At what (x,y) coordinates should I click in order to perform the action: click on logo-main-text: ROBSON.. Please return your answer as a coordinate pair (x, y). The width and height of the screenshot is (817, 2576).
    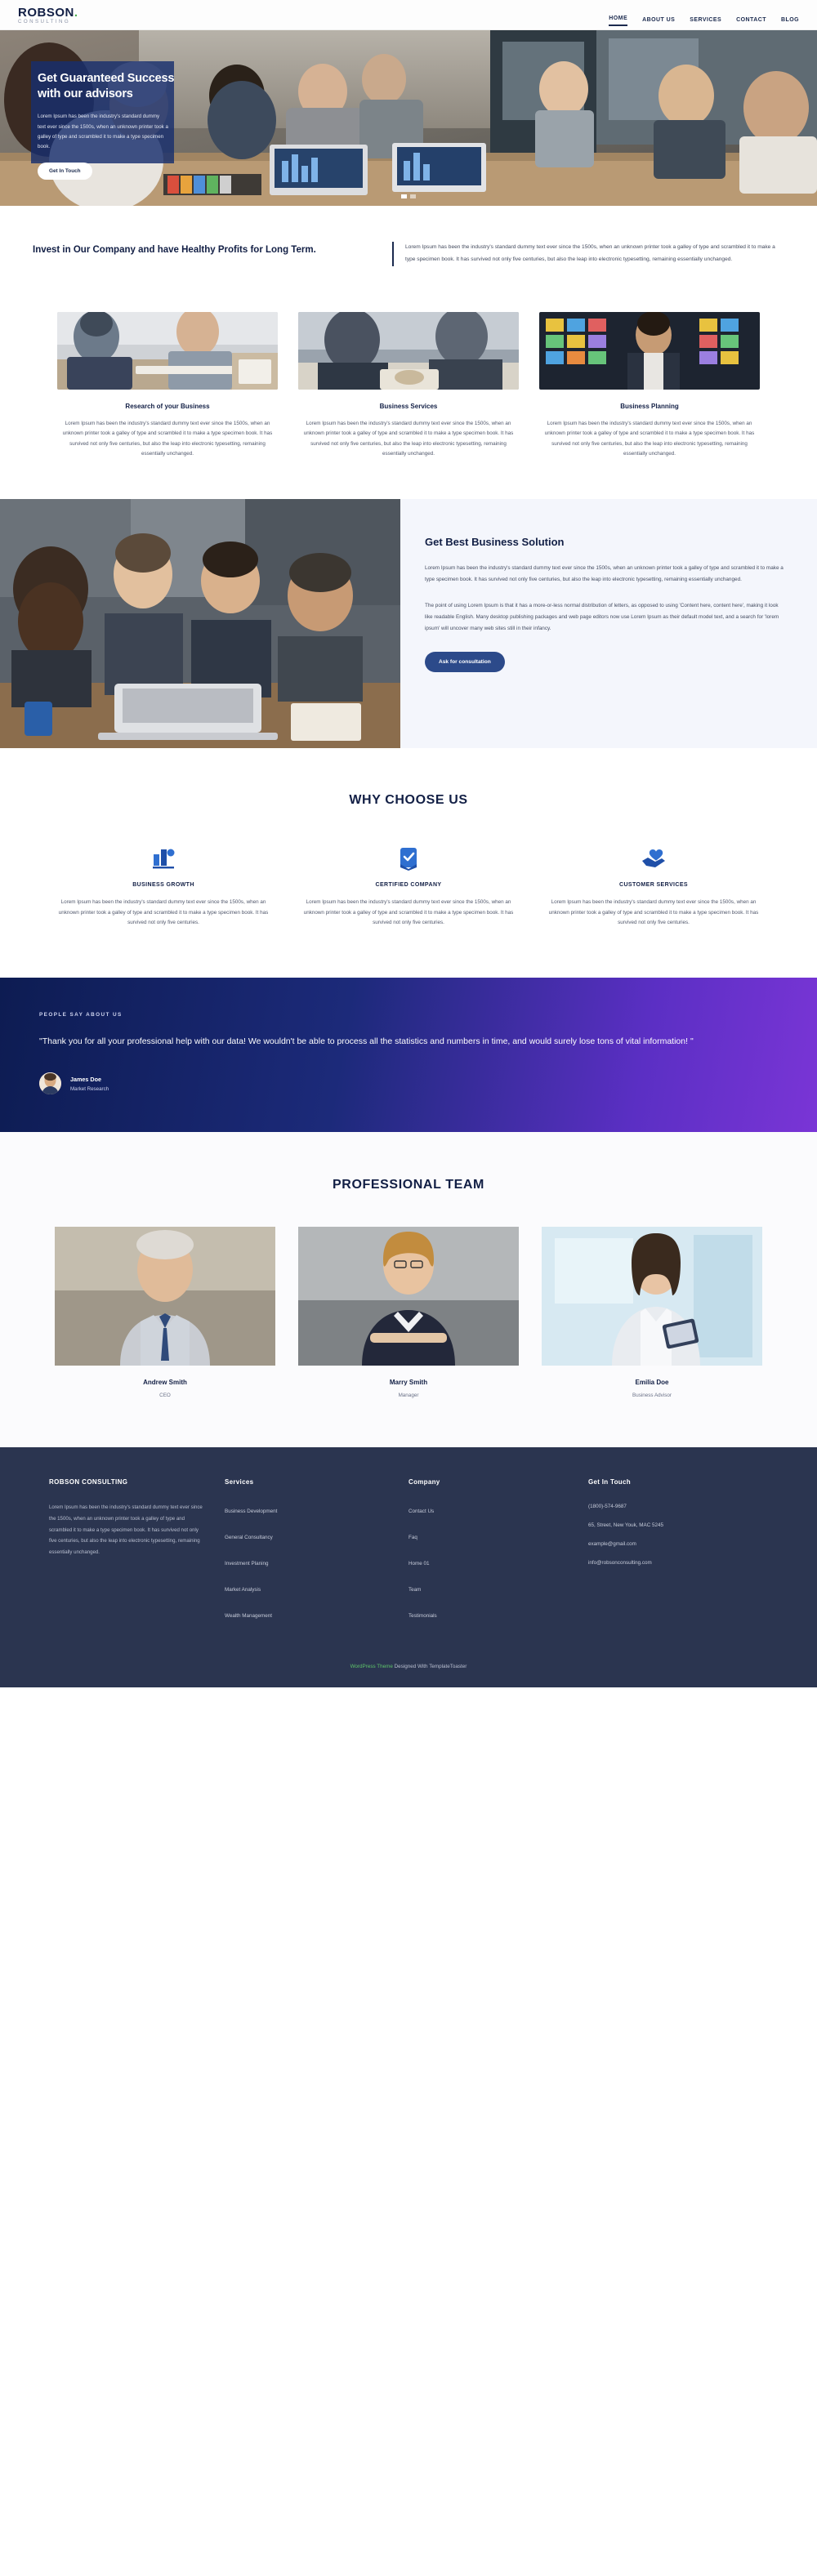
    Looking at the image, I should click on (48, 13).